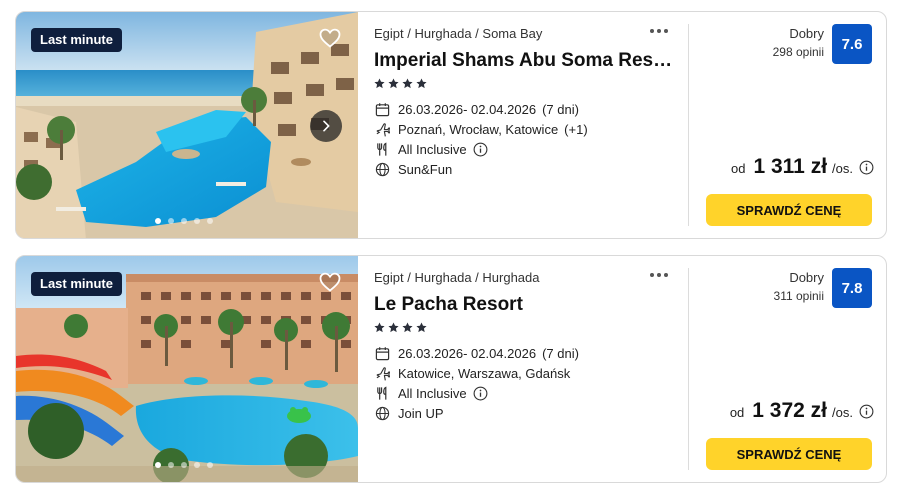  Describe the element at coordinates (484, 373) in the screenshot. I see `departure-airports: Katowice, Warszawa, Gdańsk` at that location.